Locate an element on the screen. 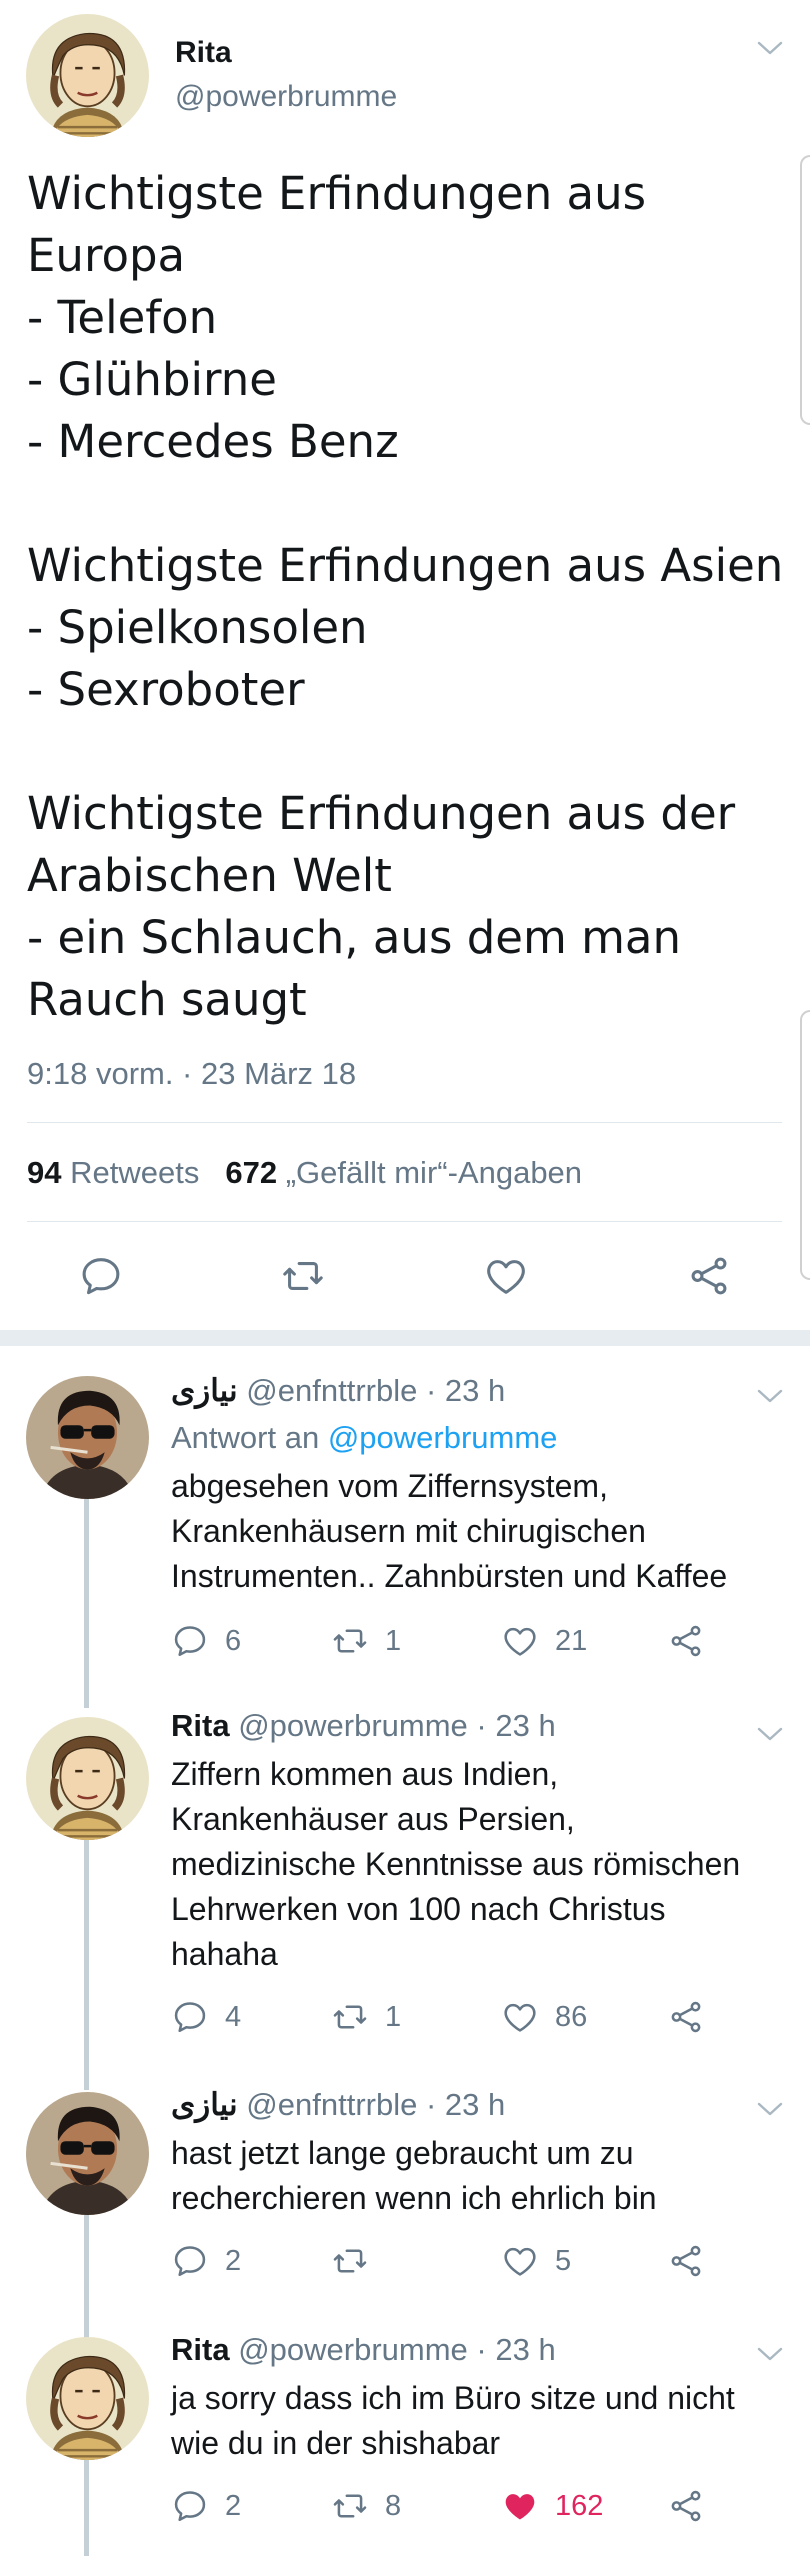 This screenshot has height=2556, width=810. reply-actions: 2 8 162 is located at coordinates (451, 2506).